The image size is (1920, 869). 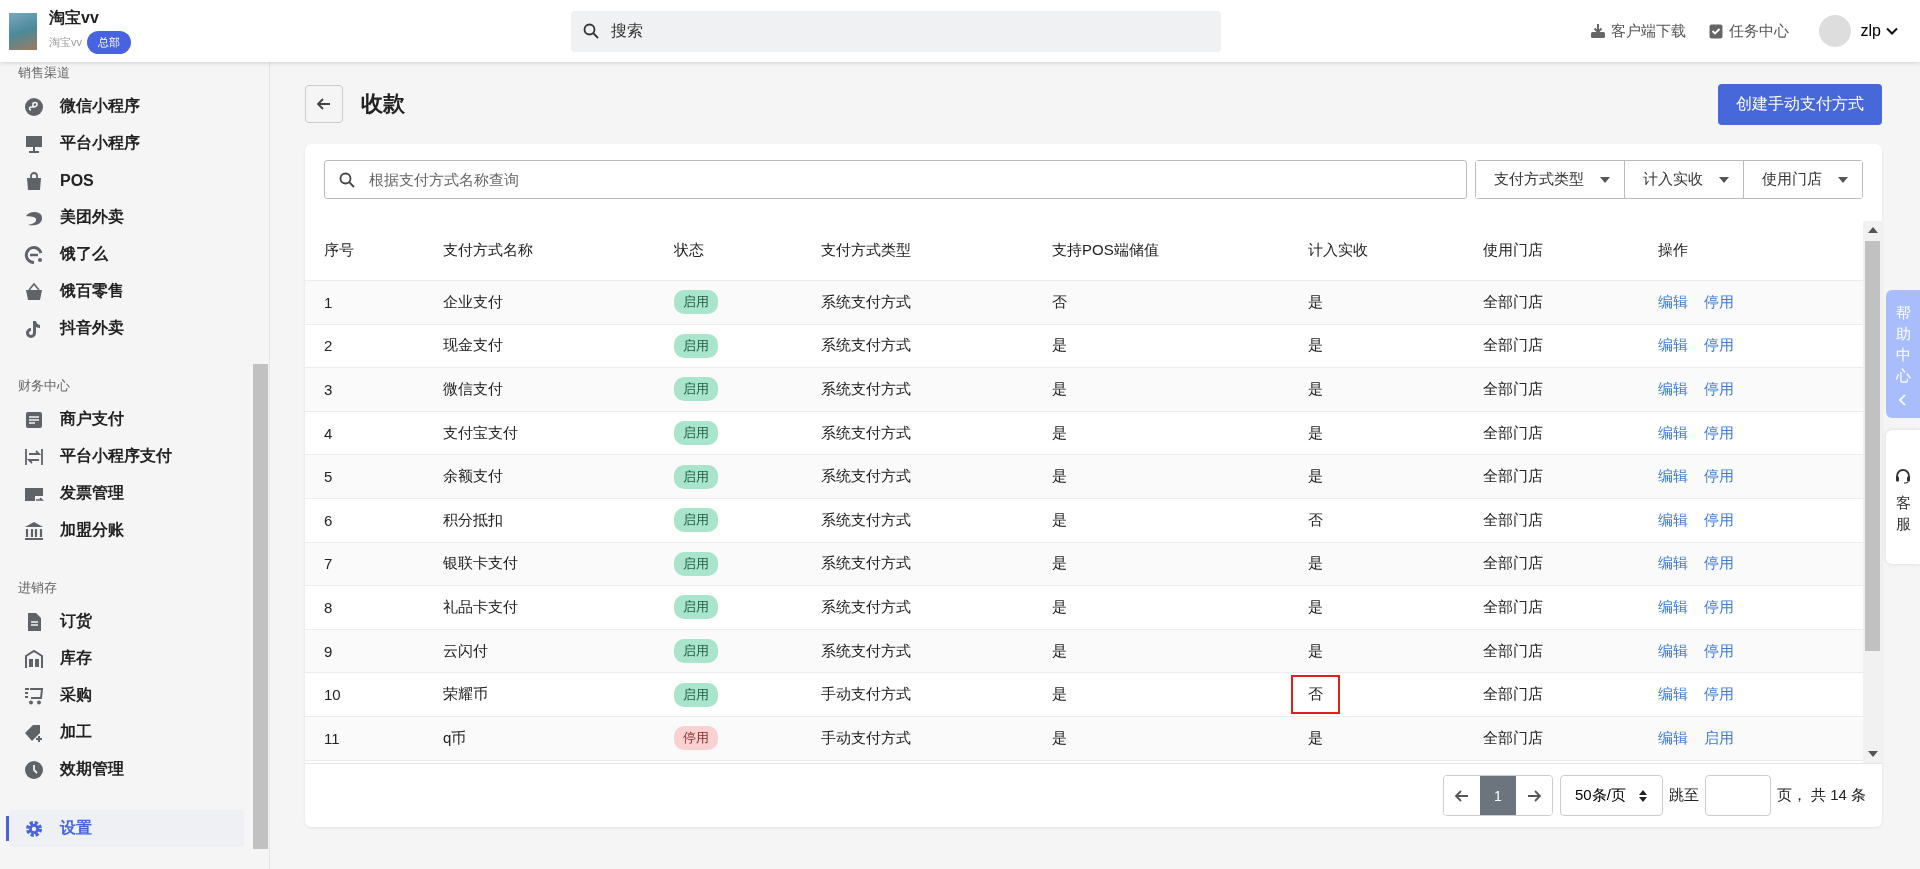 What do you see at coordinates (1533, 795) in the screenshot?
I see `arrow-right-icon` at bounding box center [1533, 795].